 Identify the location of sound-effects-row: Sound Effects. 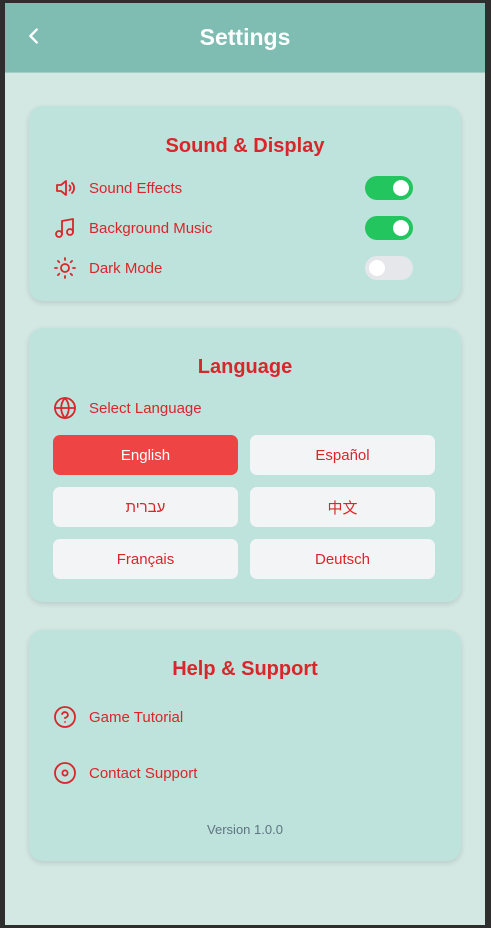
(245, 188).